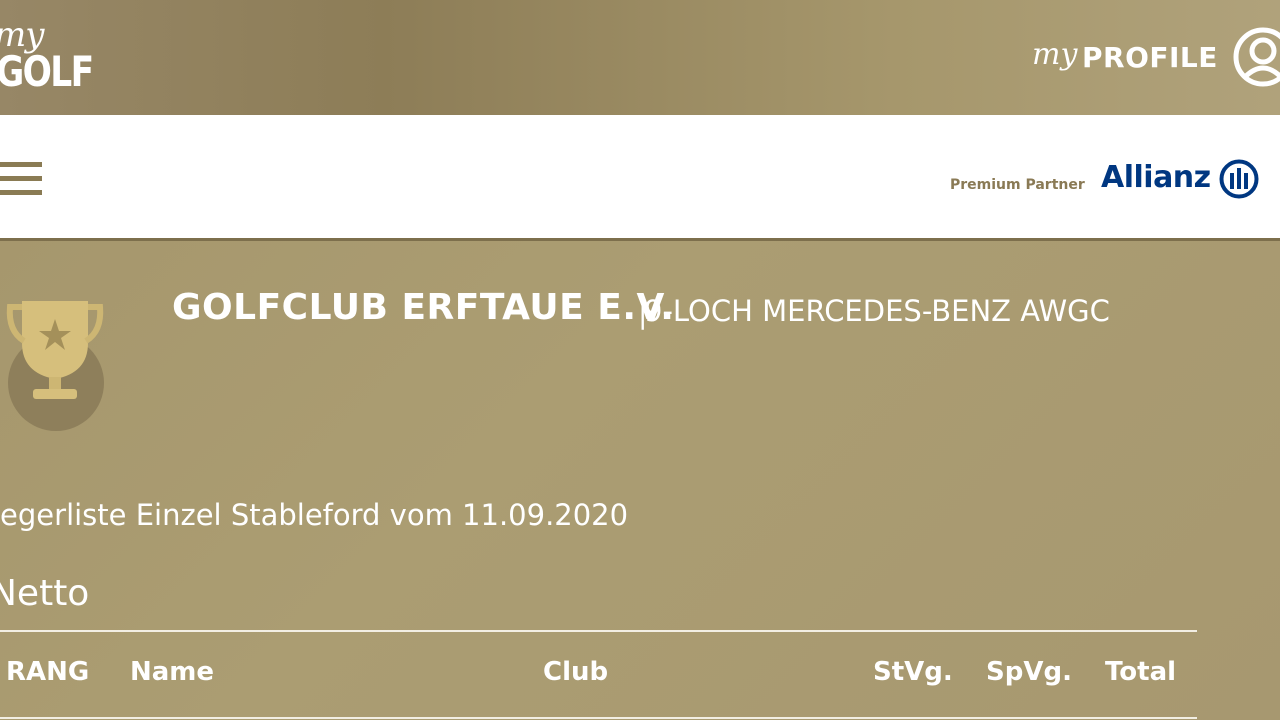 The height and width of the screenshot is (720, 1280). What do you see at coordinates (47, 71) in the screenshot?
I see `logo-main-text: GOLF` at bounding box center [47, 71].